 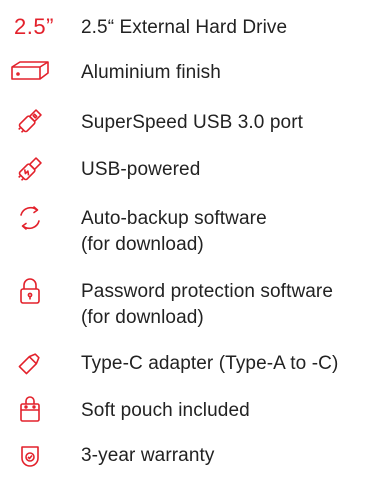 What do you see at coordinates (192, 122) in the screenshot?
I see `feature-text: SuperSpeed USB 3.0 port` at bounding box center [192, 122].